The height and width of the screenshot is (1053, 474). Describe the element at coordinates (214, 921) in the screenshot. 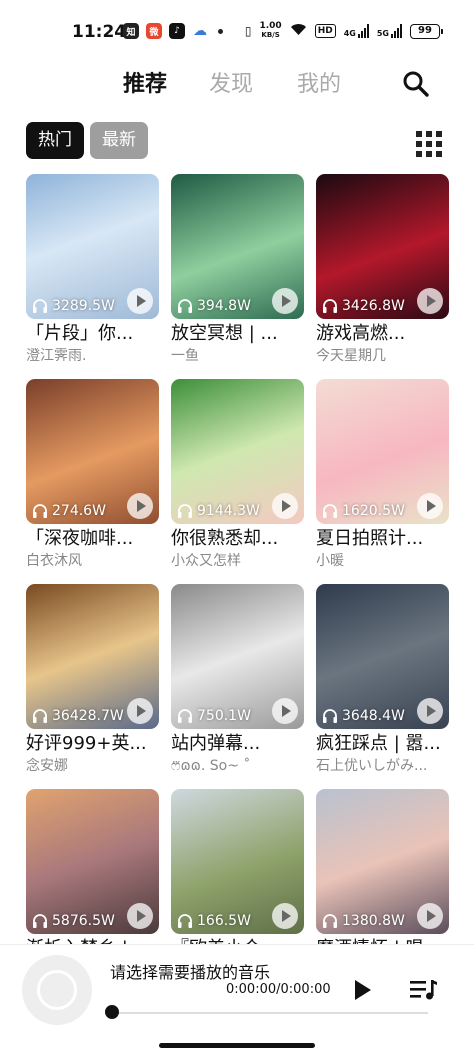

I see `play-count: 166.5W` at that location.